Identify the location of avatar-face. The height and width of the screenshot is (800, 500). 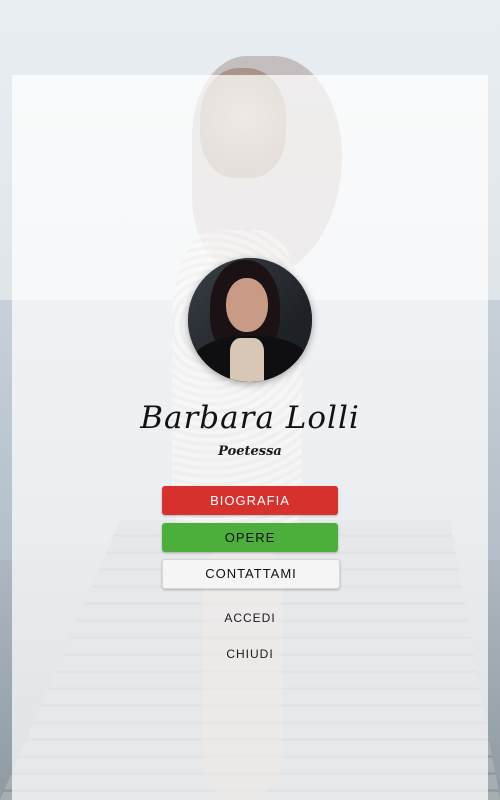
(247, 305).